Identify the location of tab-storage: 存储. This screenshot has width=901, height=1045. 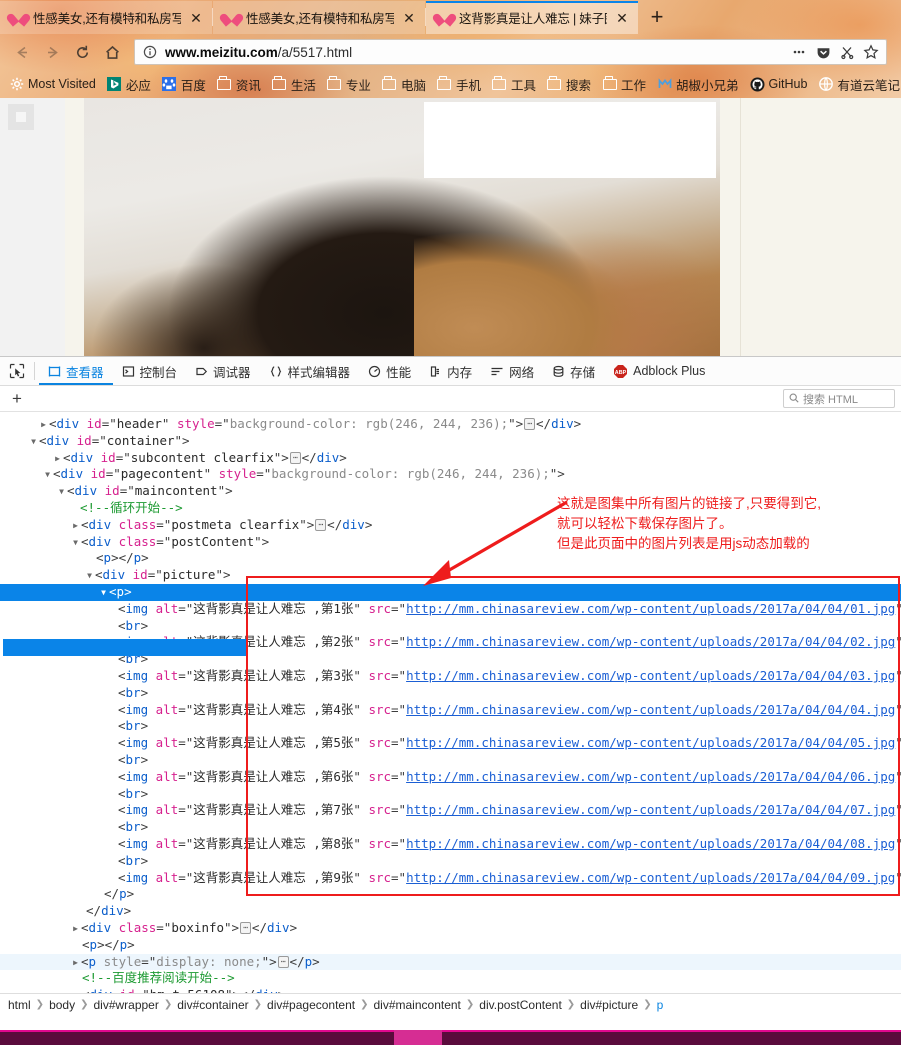
(573, 371).